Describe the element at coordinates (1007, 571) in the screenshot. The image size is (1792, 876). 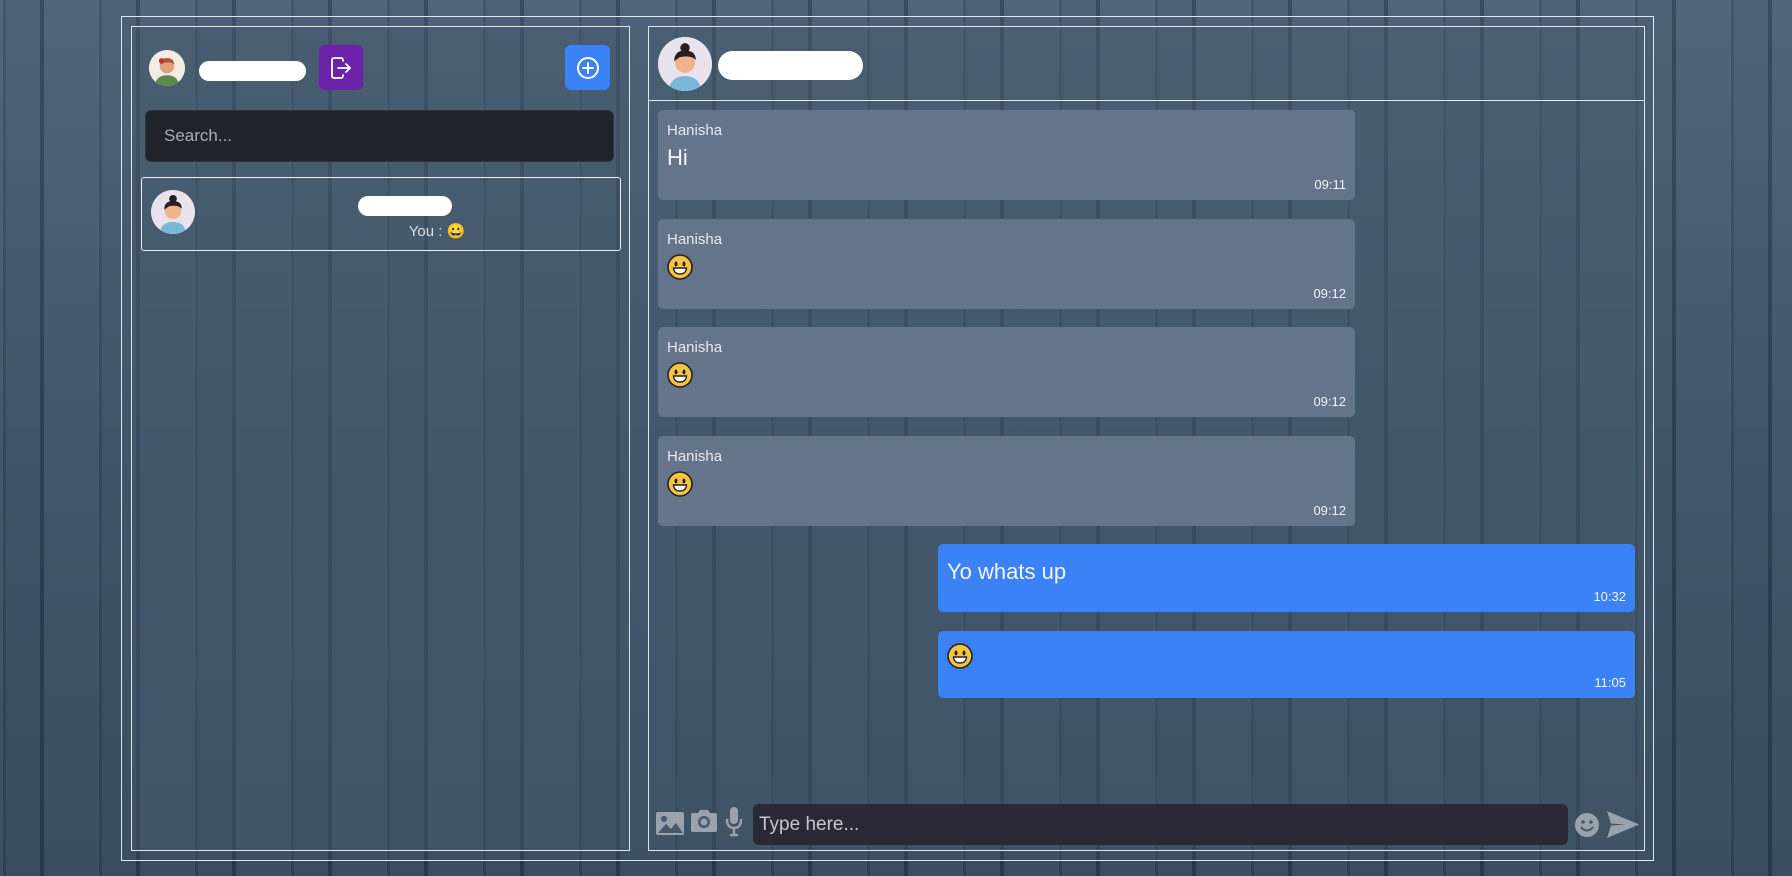
I see `message-text: Yo whats up` at that location.